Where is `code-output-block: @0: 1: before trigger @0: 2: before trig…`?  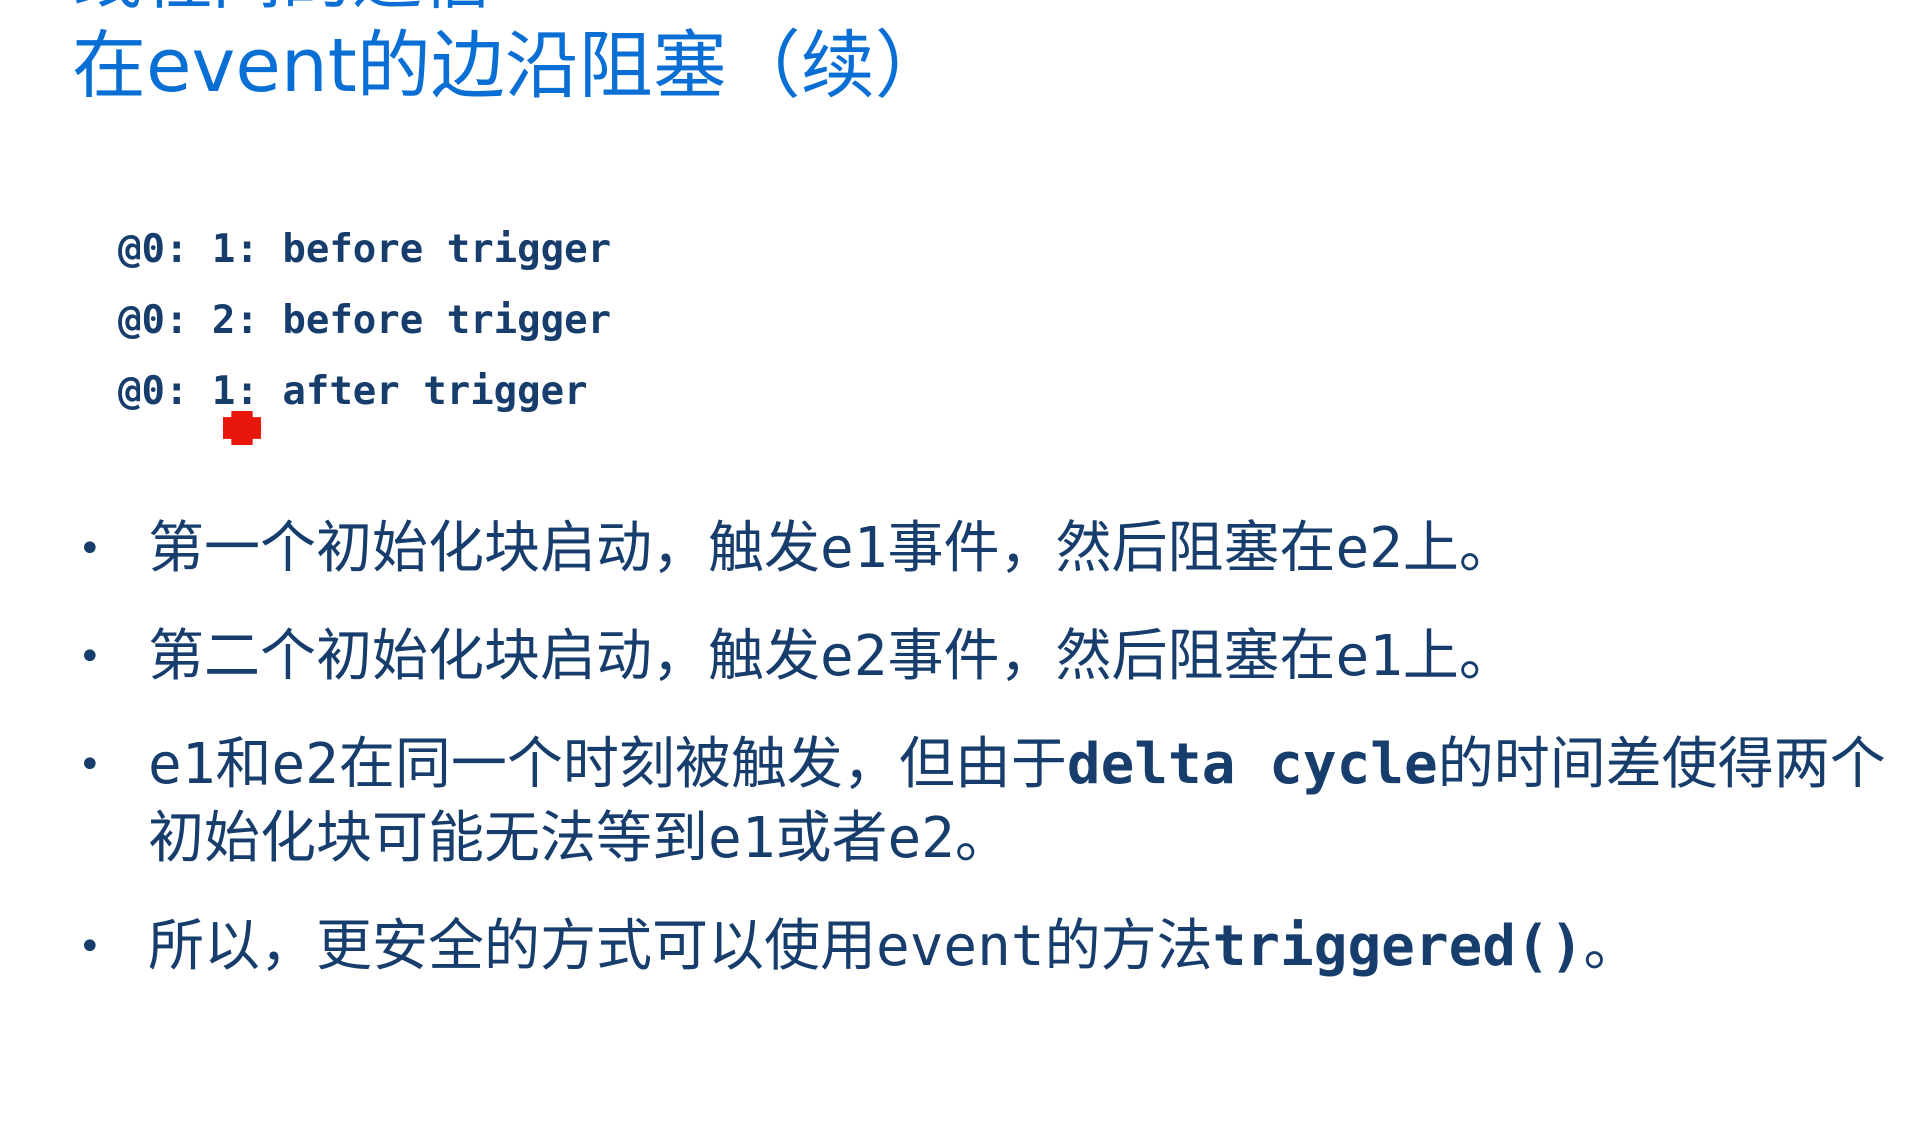
code-output-block: @0: 1: before trigger @0: 2: before trig… is located at coordinates (364, 320).